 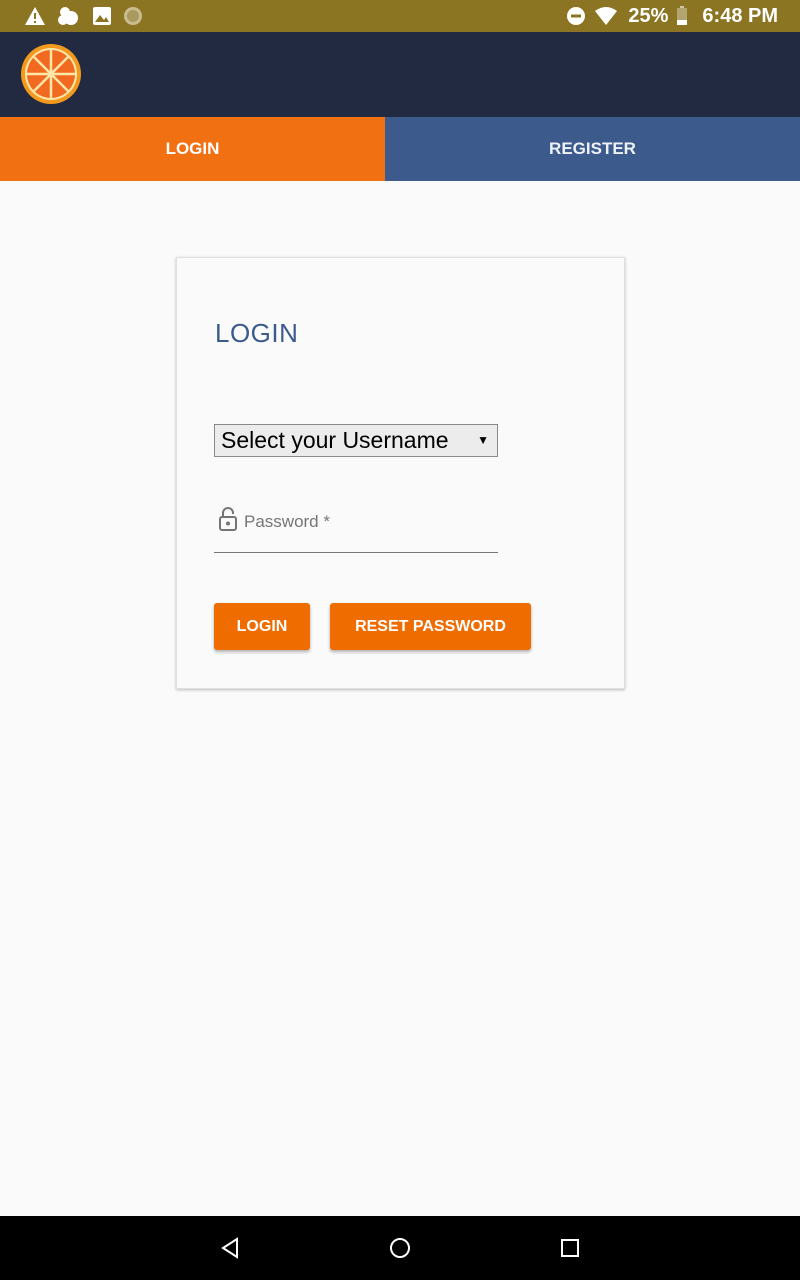 I want to click on orange-slice-logo, so click(x=51, y=74).